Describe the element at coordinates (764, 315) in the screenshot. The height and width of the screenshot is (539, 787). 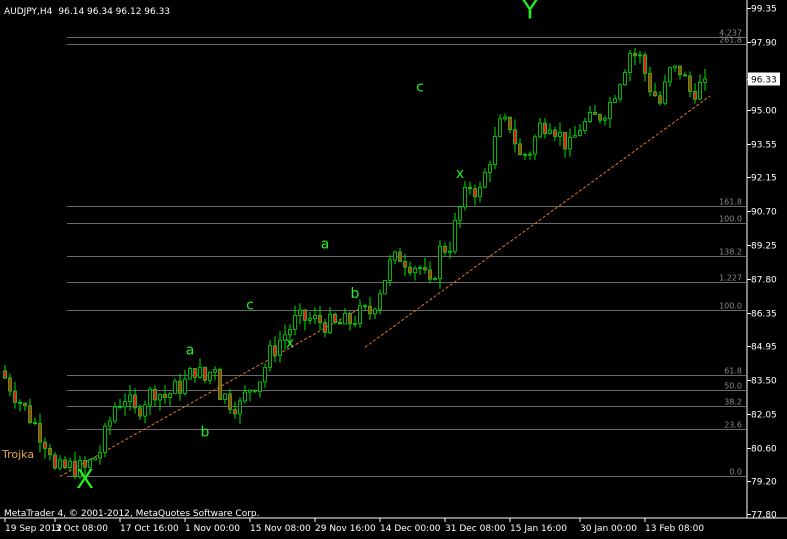
I see `price-tick-label: 86.35` at that location.